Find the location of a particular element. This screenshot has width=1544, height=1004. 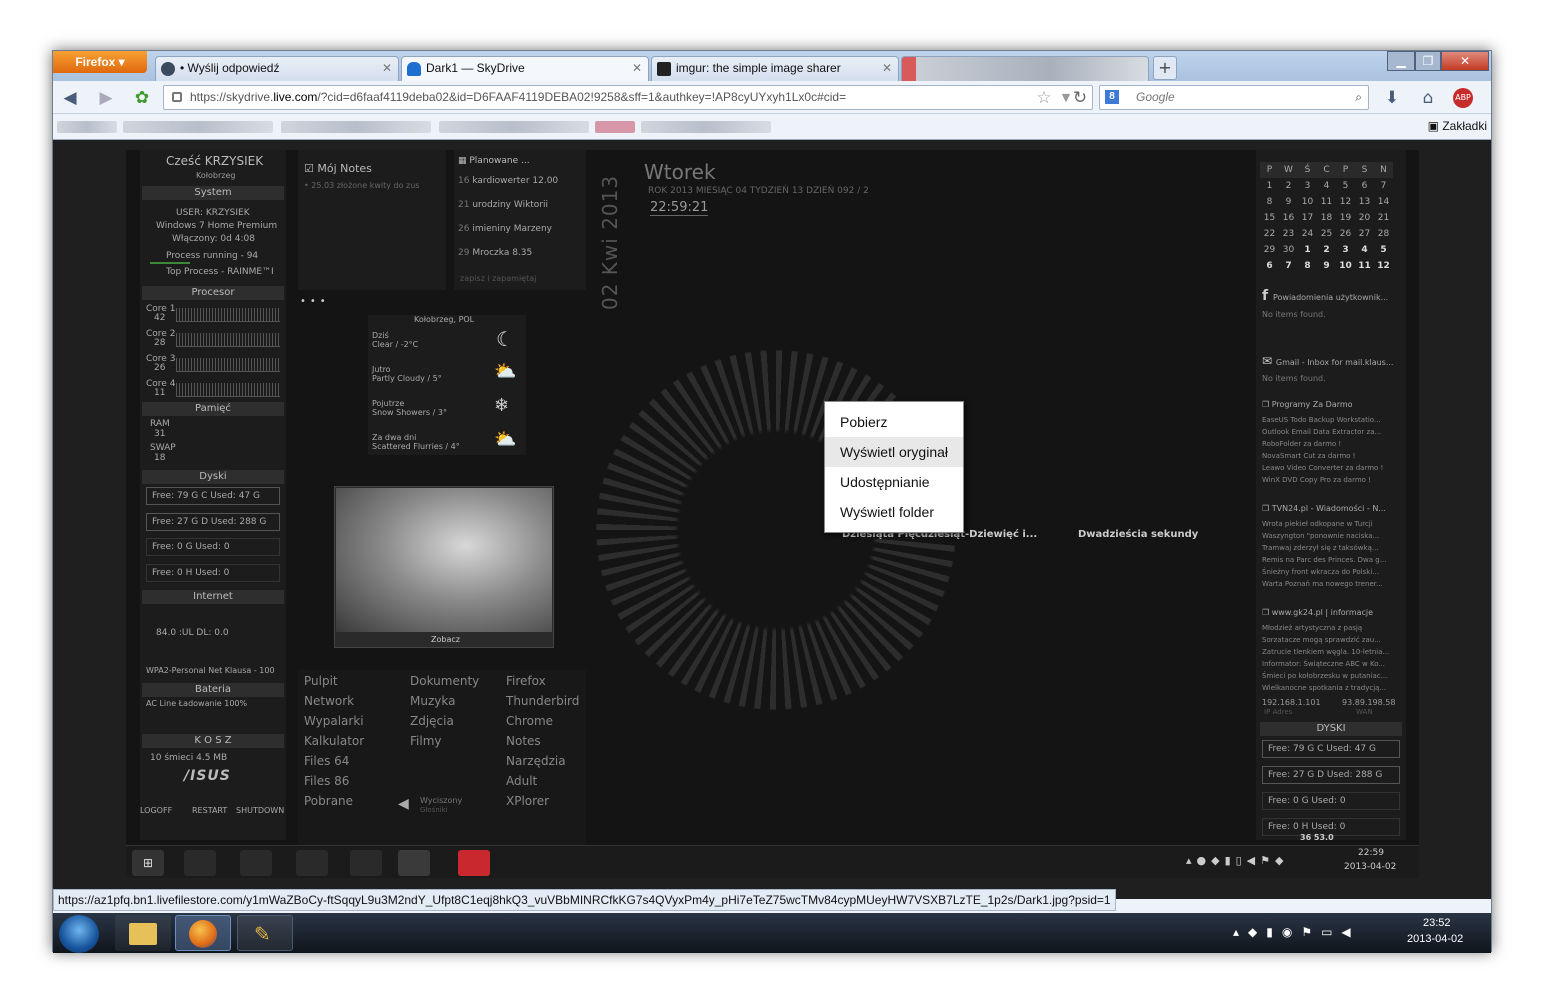

calendar-day: 29 is located at coordinates (1269, 250).